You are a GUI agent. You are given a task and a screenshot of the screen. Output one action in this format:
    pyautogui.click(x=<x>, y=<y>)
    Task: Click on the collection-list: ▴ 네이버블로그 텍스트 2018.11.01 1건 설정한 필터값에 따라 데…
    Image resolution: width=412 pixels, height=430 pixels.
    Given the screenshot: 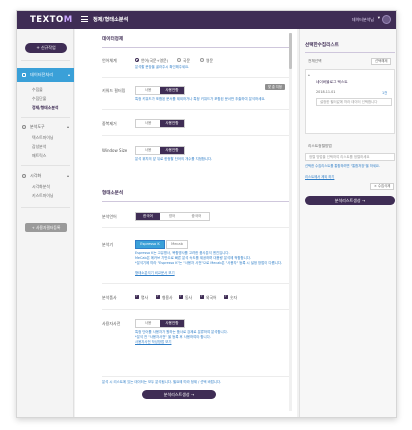 What is the action you would take?
    pyautogui.click(x=350, y=101)
    